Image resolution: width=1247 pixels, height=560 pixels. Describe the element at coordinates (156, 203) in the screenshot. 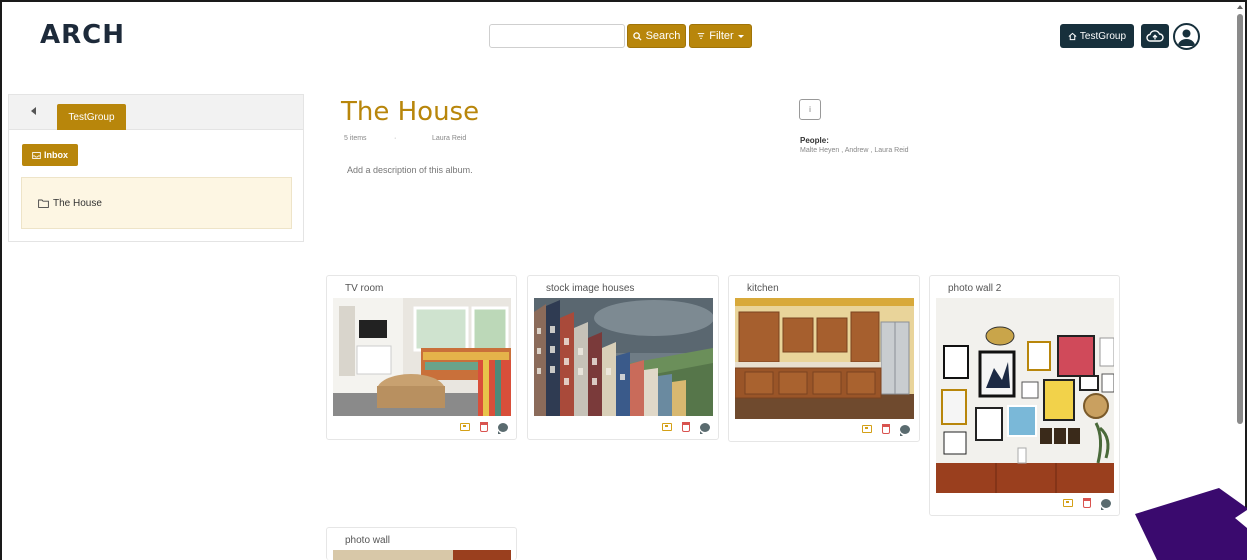

I see `sidebar-album-the-house: The House` at that location.